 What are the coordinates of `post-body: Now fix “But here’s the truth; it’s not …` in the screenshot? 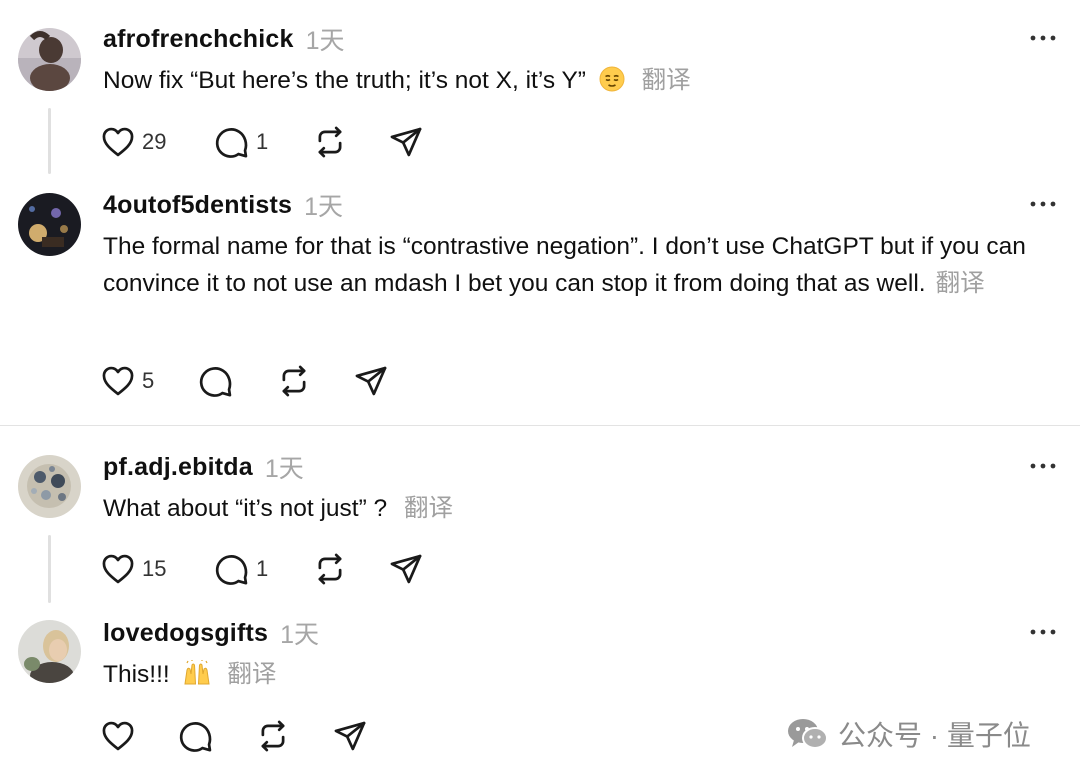 It's located at (344, 80).